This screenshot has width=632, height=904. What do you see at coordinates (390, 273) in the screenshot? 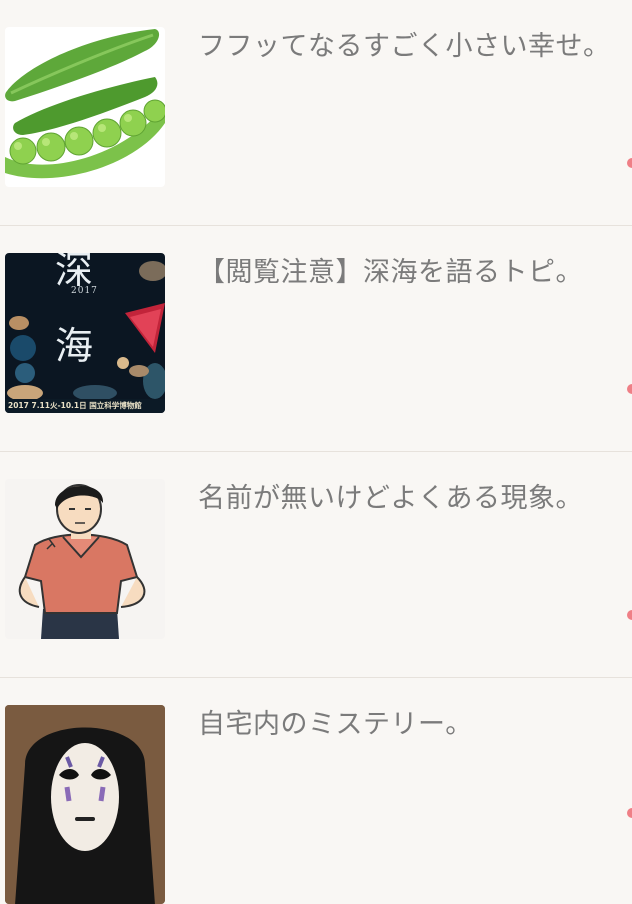
I see `topic-title: 【閲覧注意】深海を語るトピ。` at bounding box center [390, 273].